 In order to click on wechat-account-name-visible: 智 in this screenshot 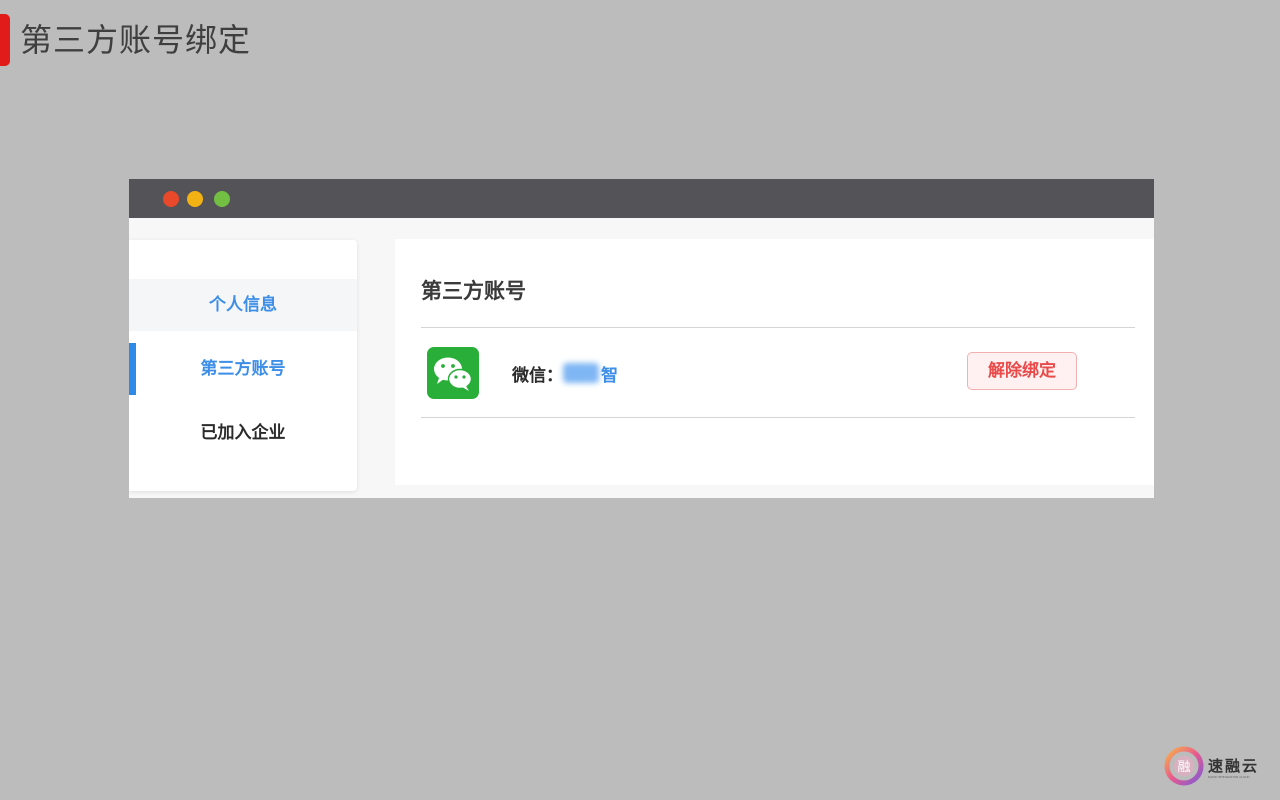, I will do `click(609, 376)`.